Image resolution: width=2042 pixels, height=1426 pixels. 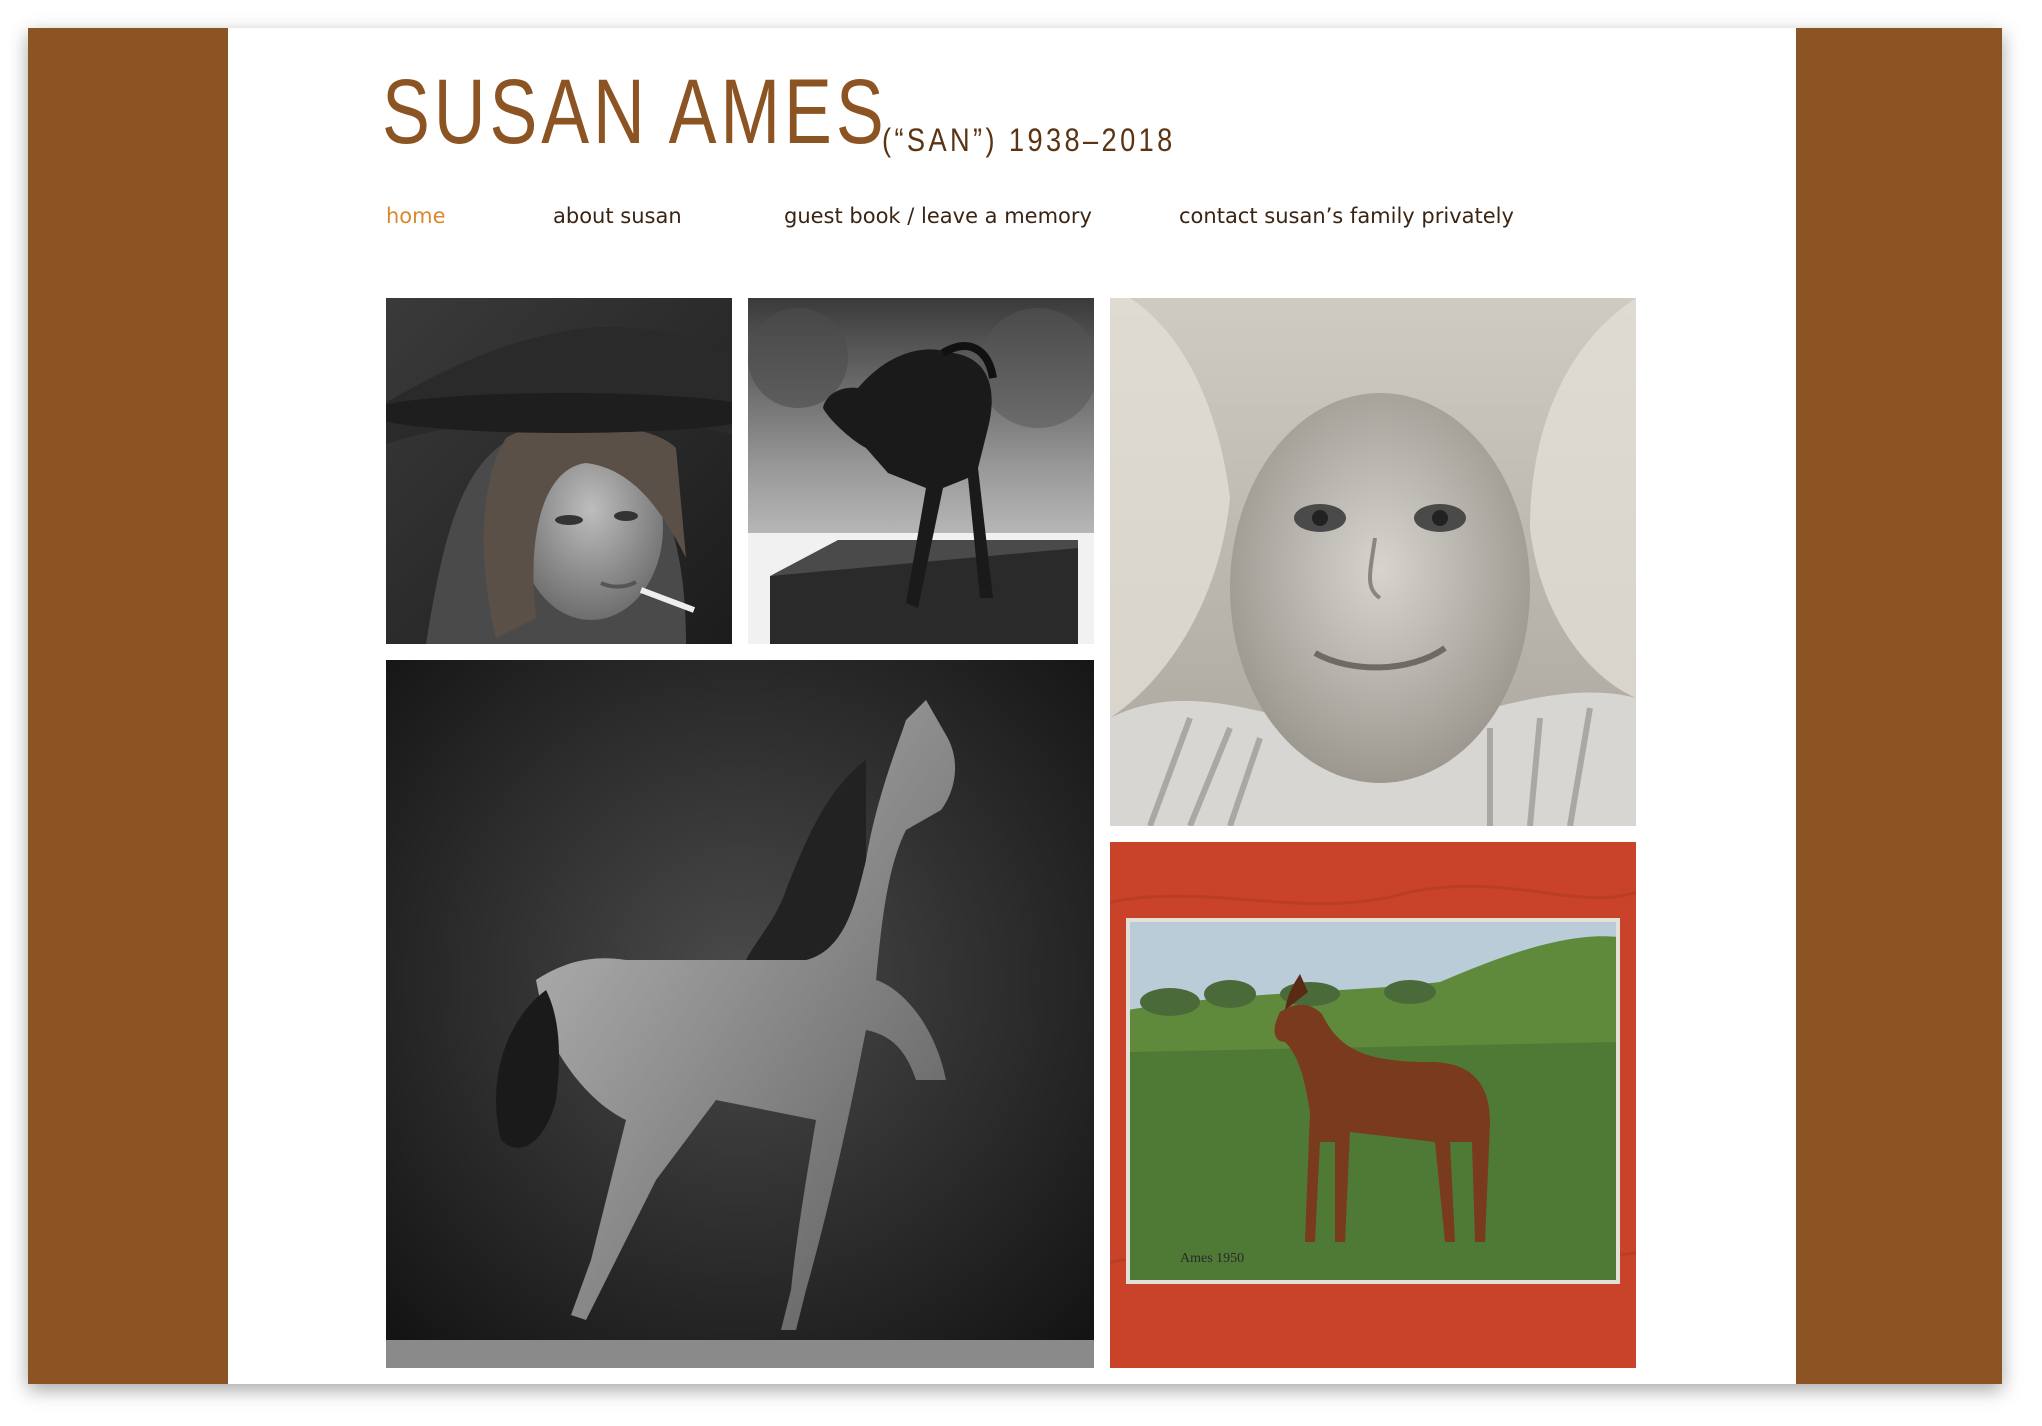 What do you see at coordinates (938, 216) in the screenshot?
I see `nav-guest-book: guest book / leave a memory` at bounding box center [938, 216].